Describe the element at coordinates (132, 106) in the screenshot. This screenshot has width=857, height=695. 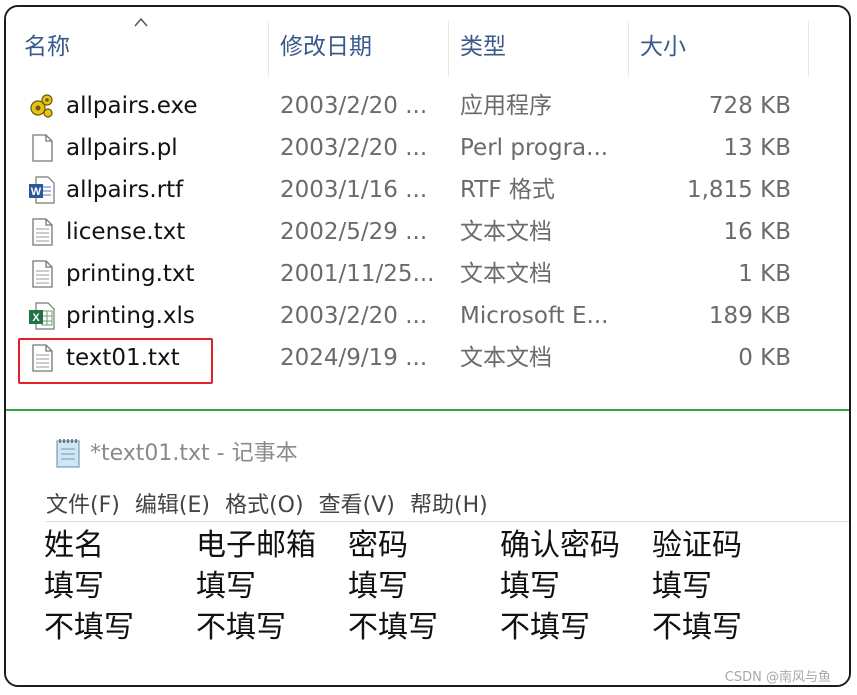
I see `file-name: allpairs.exe` at that location.